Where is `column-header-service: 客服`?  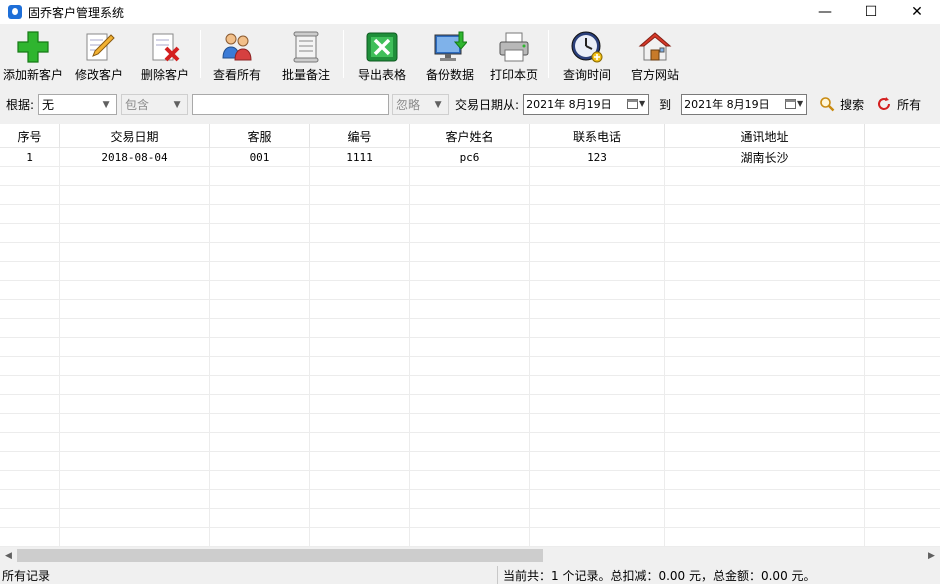
column-header-service: 客服 is located at coordinates (260, 136).